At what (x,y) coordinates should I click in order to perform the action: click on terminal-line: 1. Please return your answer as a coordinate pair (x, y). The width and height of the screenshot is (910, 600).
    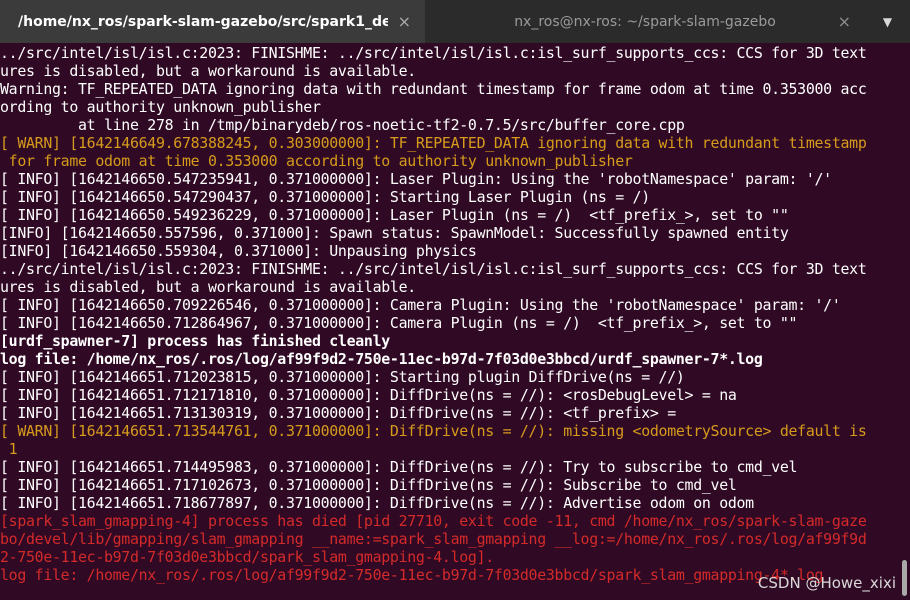
    Looking at the image, I should click on (9, 449).